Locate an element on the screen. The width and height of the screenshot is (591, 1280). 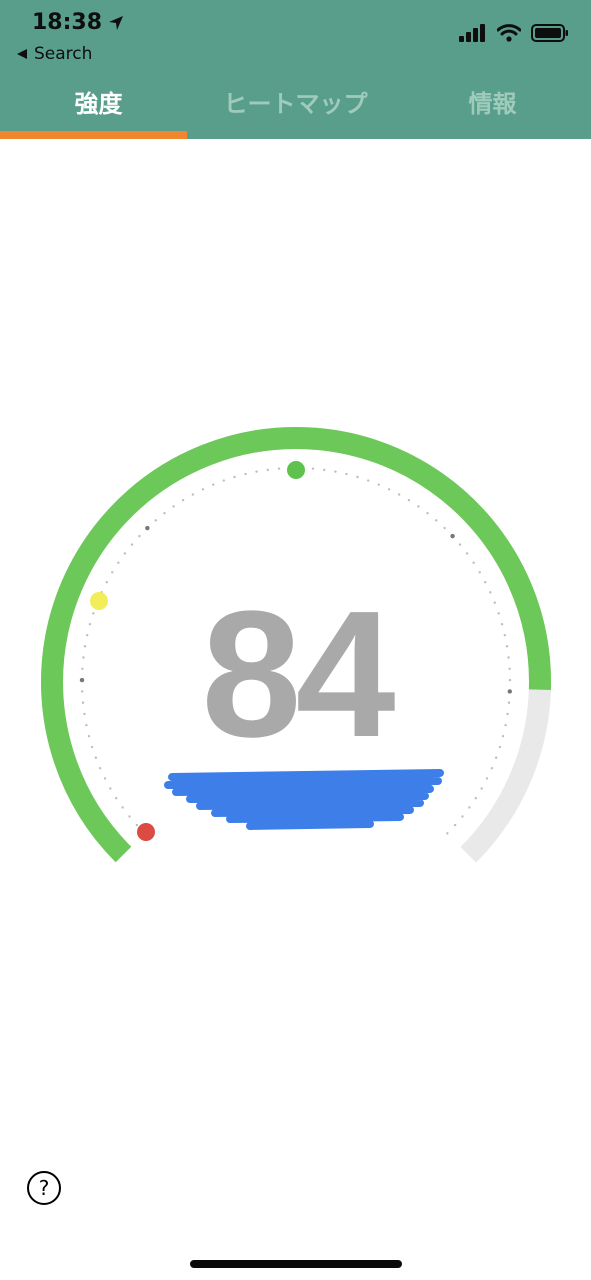
home-indicator is located at coordinates (296, 1264).